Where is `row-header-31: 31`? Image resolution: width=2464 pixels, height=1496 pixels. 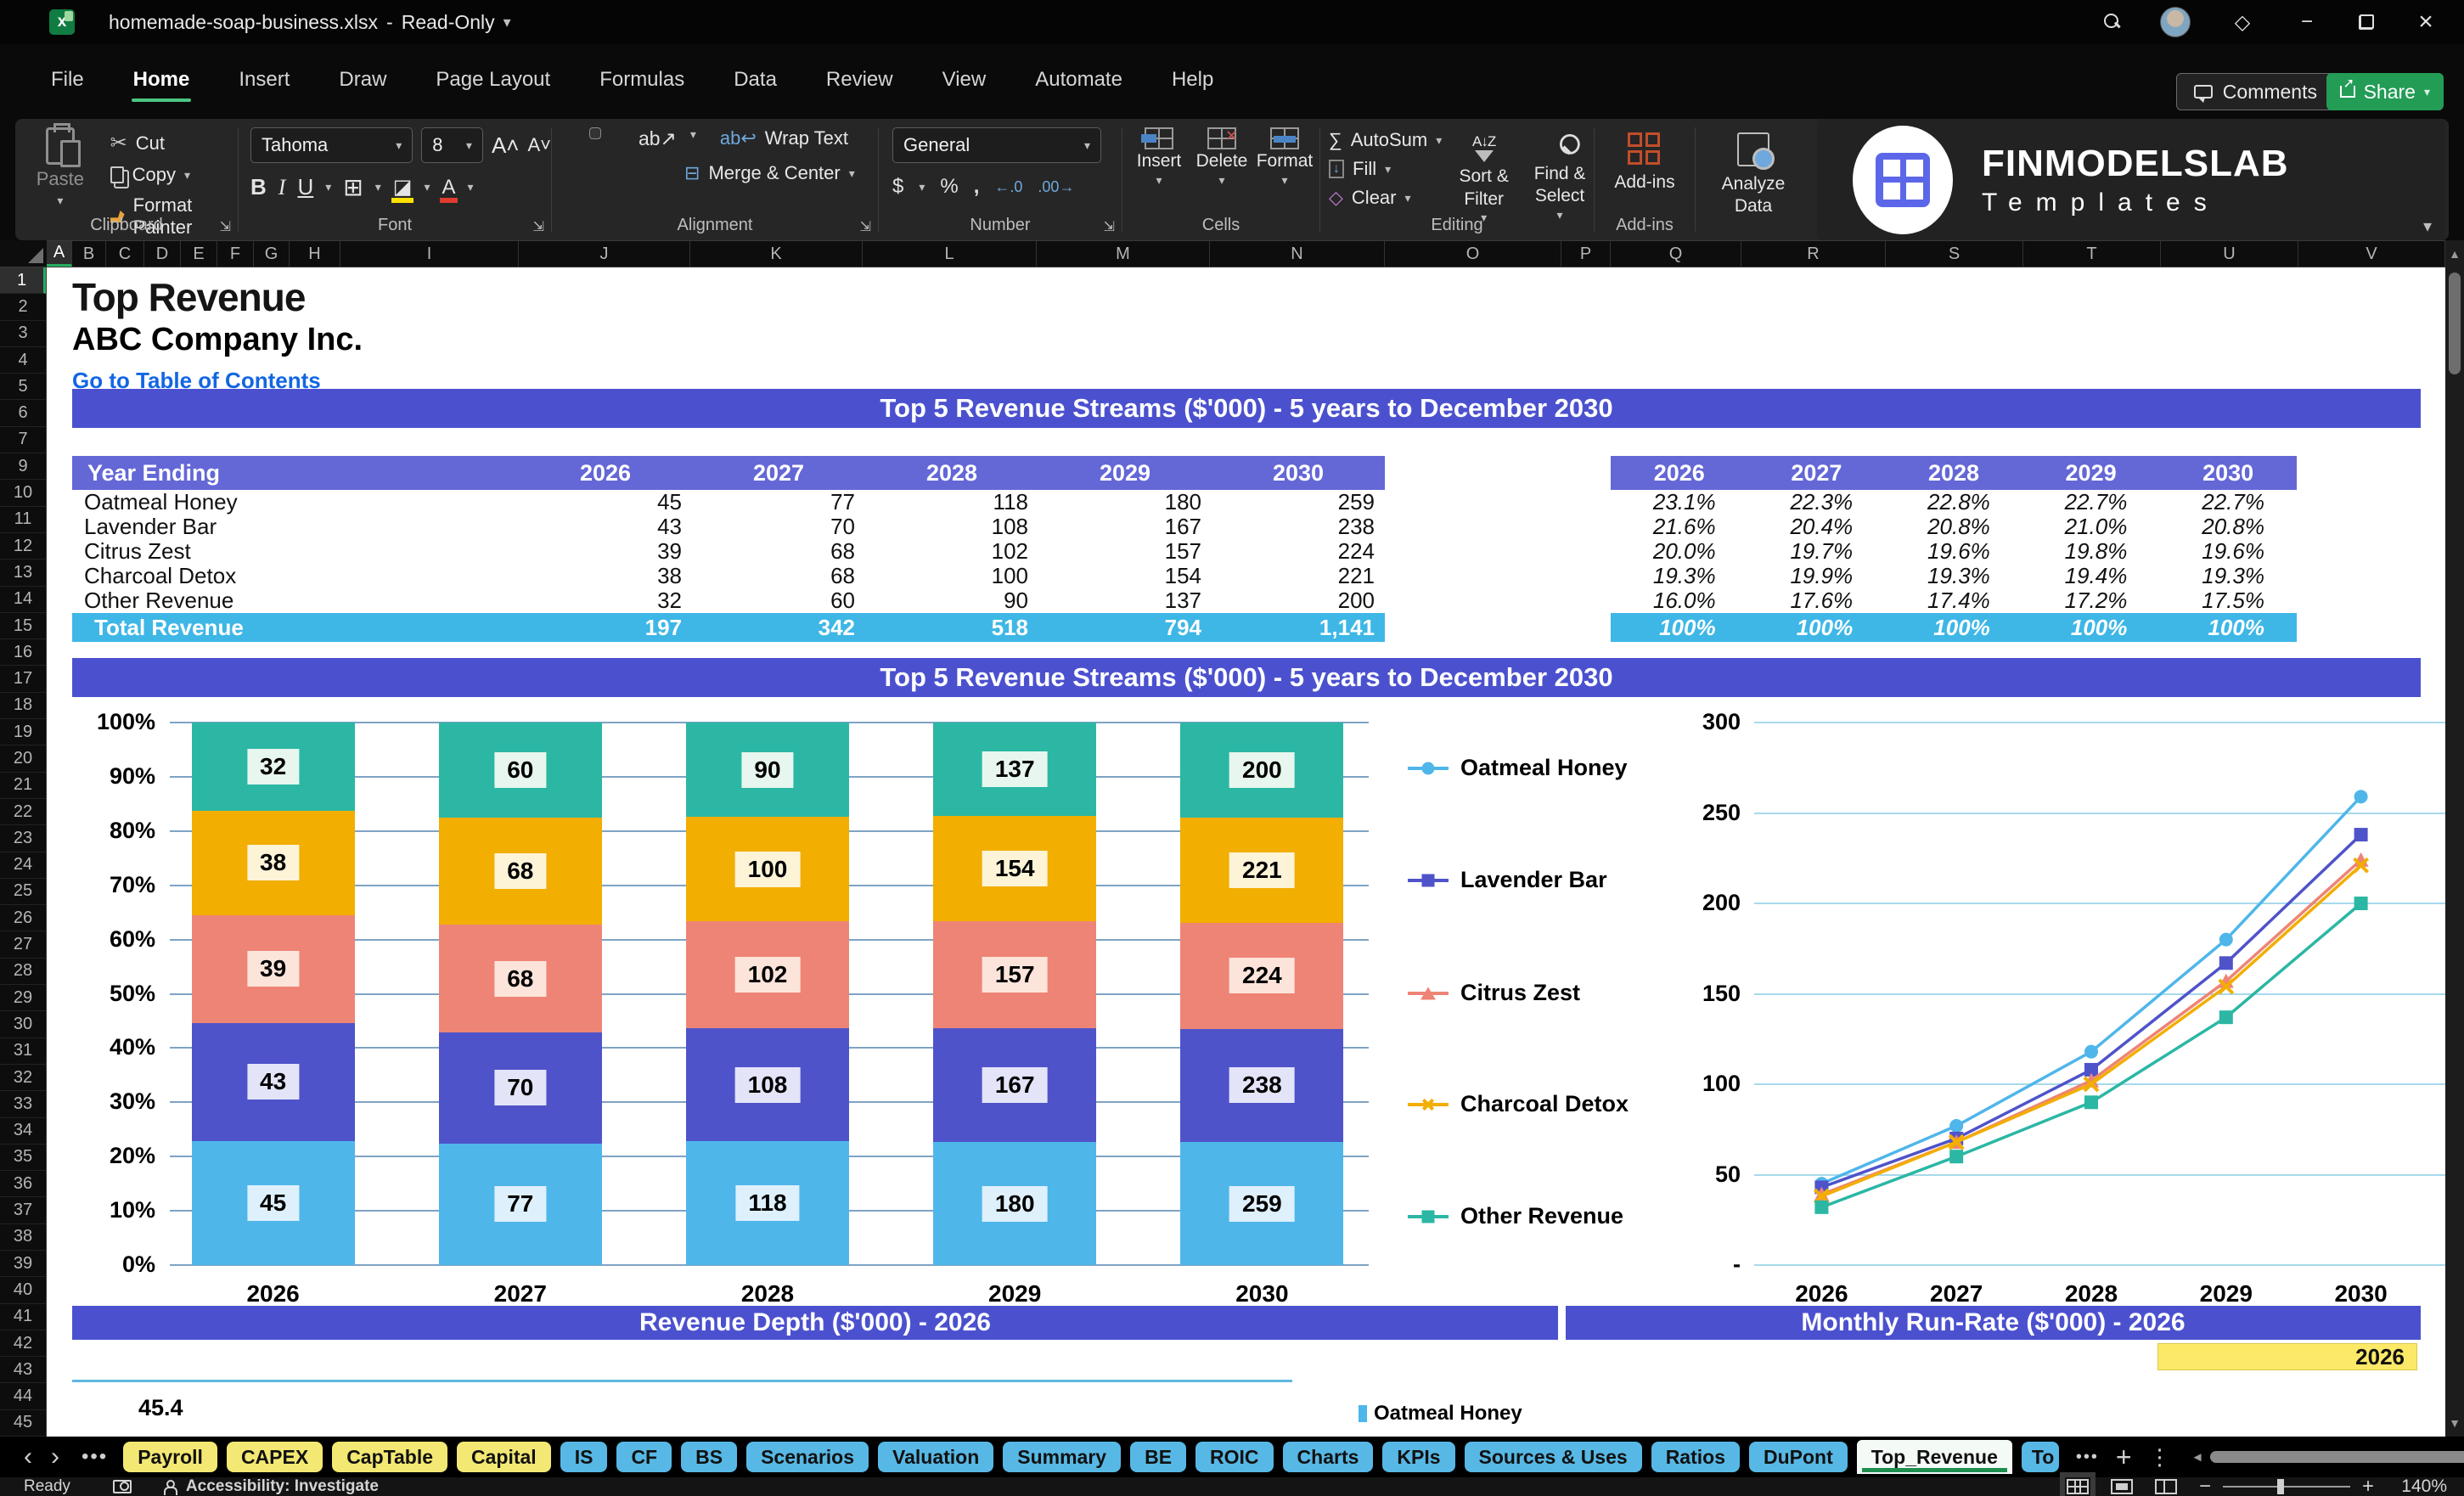 row-header-31: 31 is located at coordinates (23, 1051).